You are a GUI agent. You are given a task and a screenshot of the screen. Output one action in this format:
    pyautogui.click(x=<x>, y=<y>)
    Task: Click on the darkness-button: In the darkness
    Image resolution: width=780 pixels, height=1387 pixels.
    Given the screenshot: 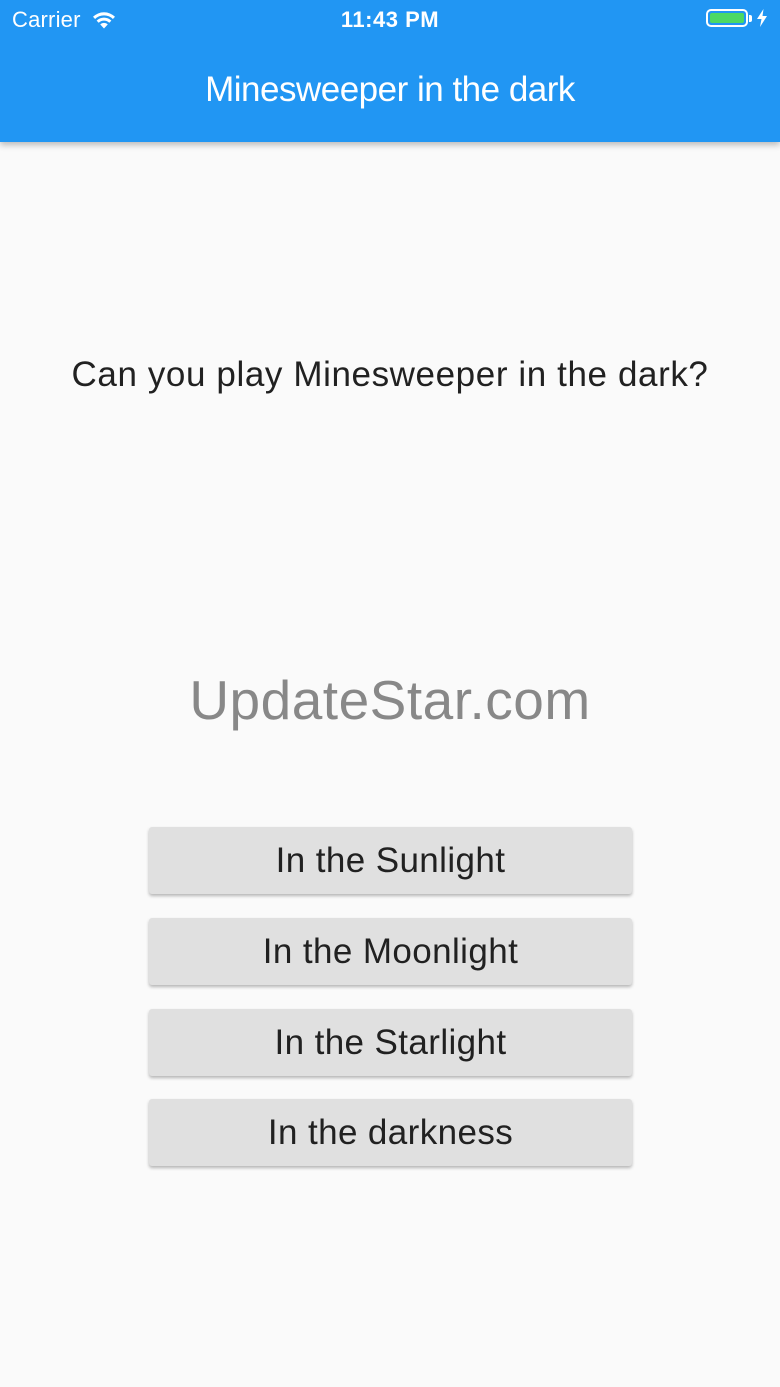 What is the action you would take?
    pyautogui.click(x=390, y=1132)
    